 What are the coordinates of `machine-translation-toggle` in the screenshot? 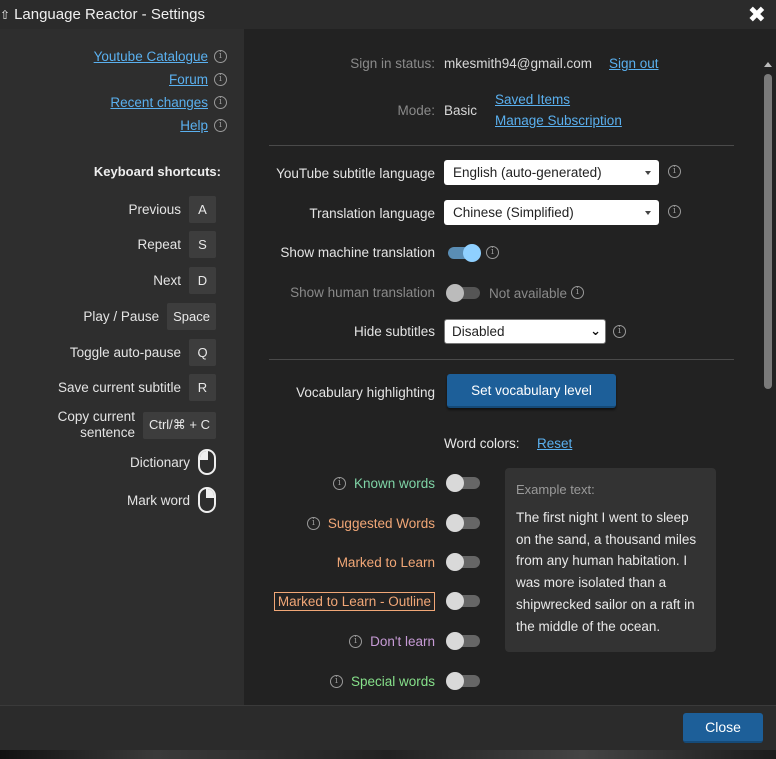 It's located at (464, 253).